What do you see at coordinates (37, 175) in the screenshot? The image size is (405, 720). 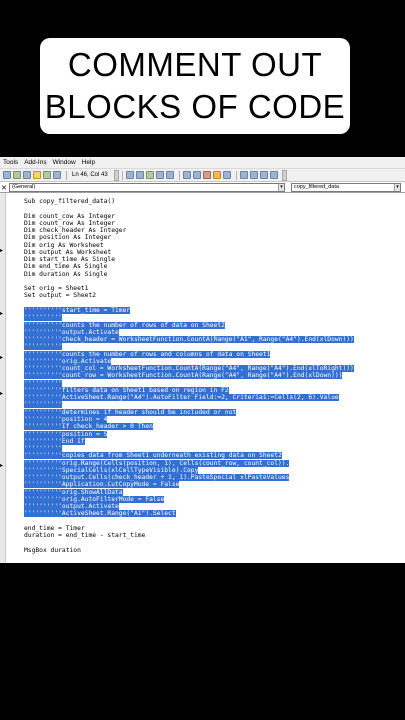 I see `object-browser-icon` at bounding box center [37, 175].